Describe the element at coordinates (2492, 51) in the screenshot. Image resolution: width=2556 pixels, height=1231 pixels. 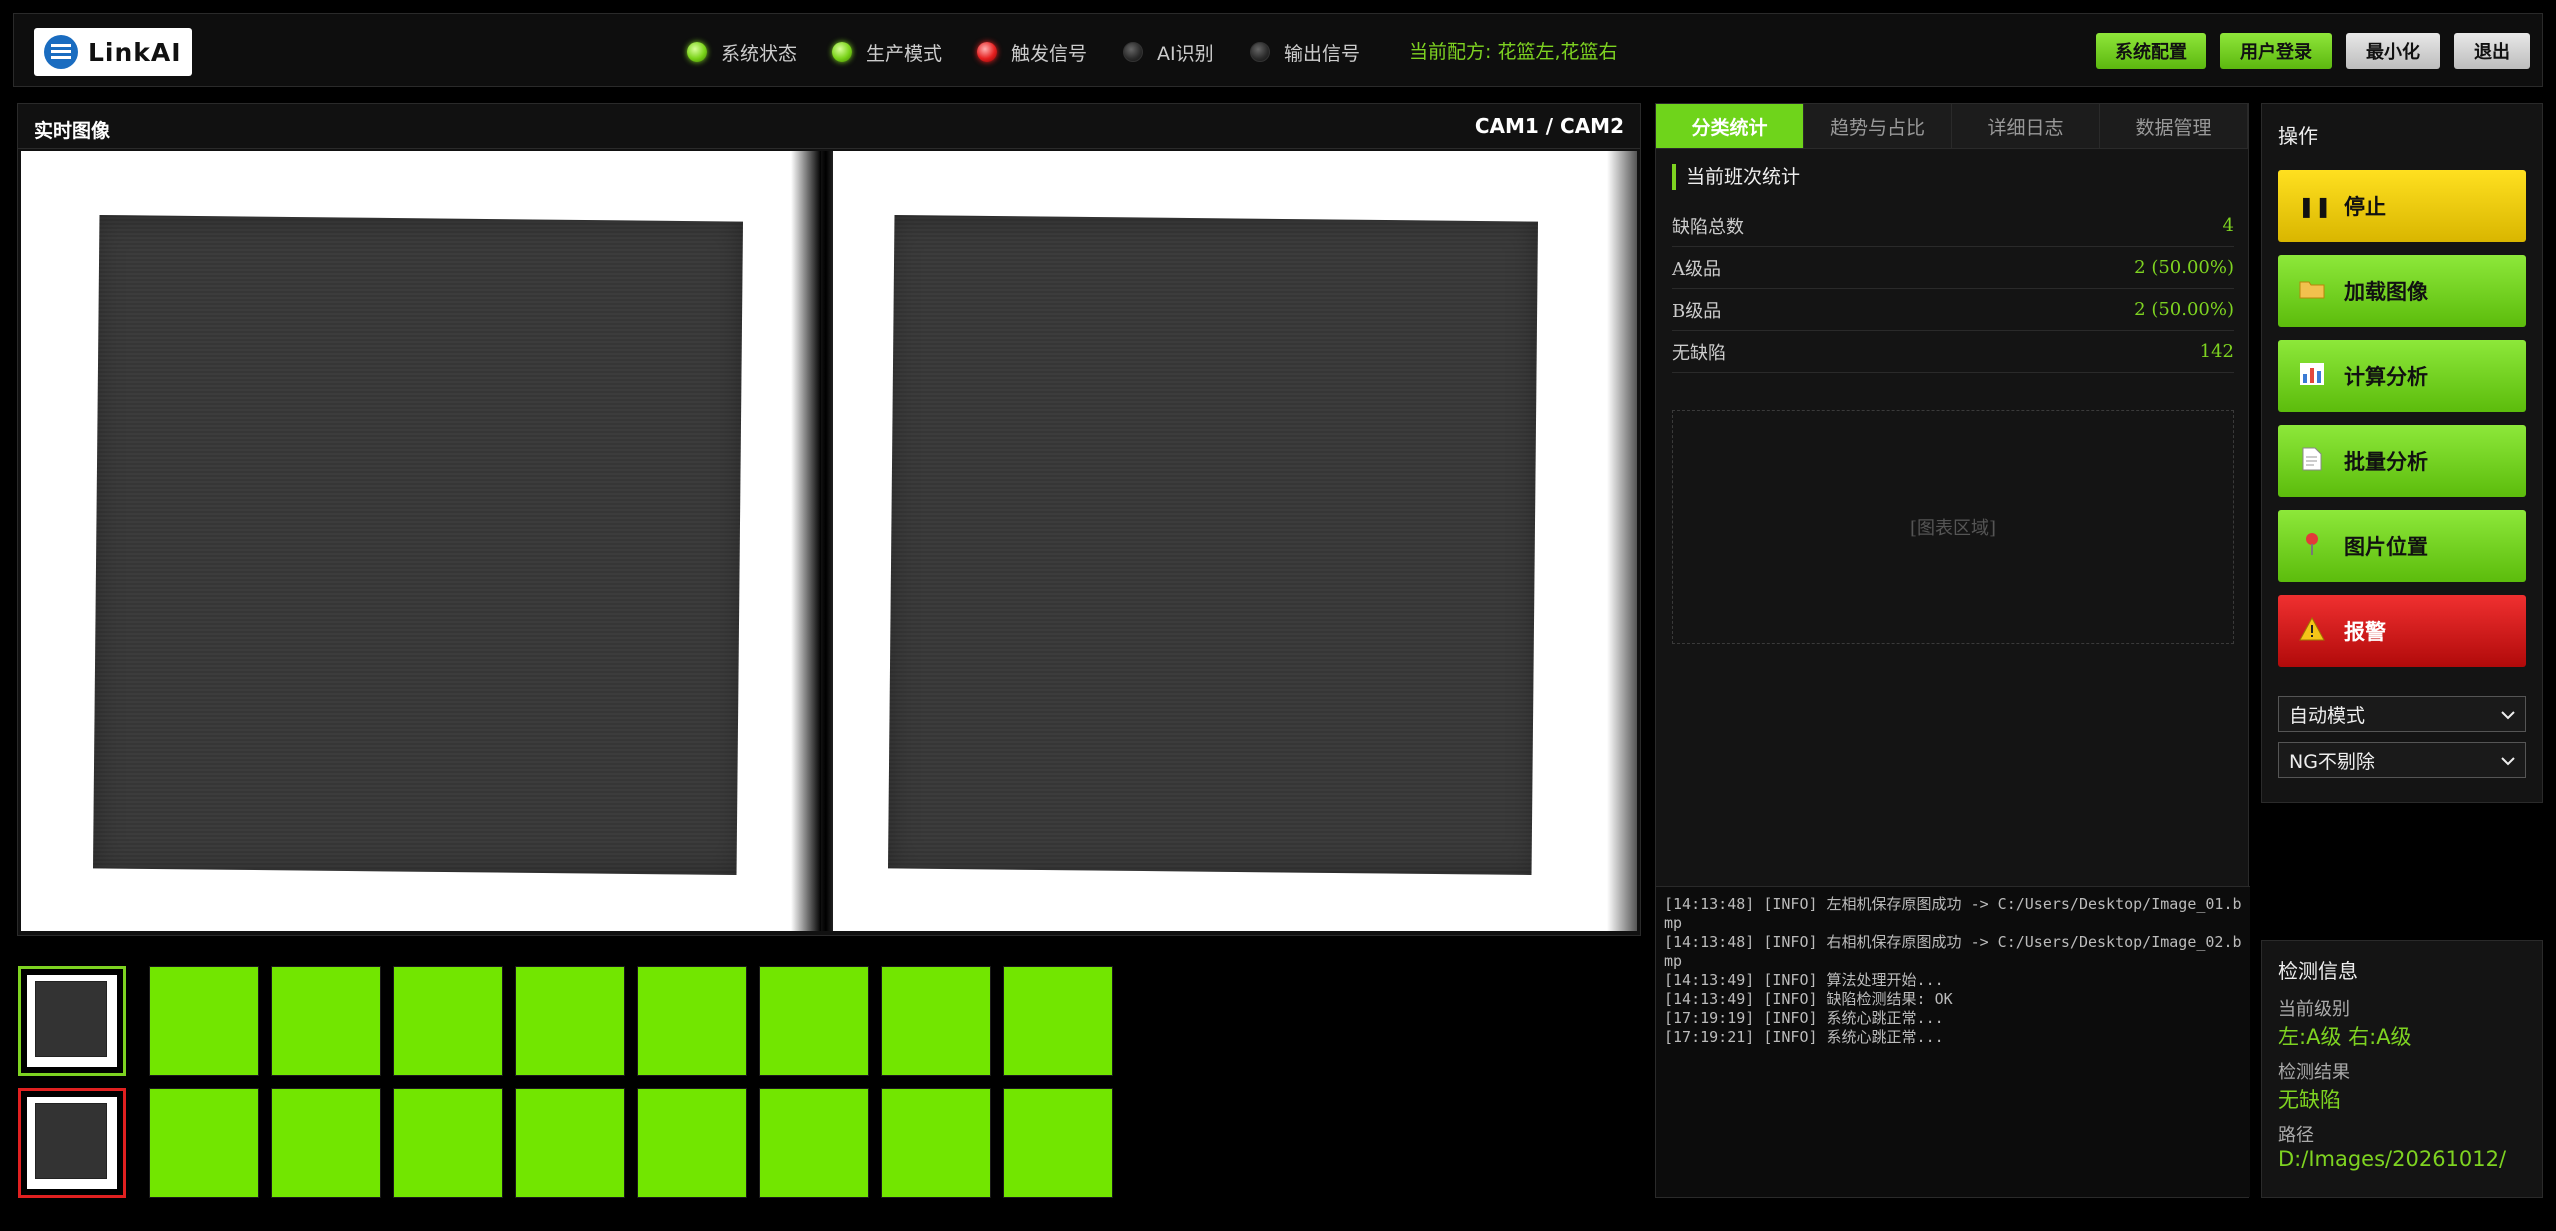
I see `exit-button: 退出` at that location.